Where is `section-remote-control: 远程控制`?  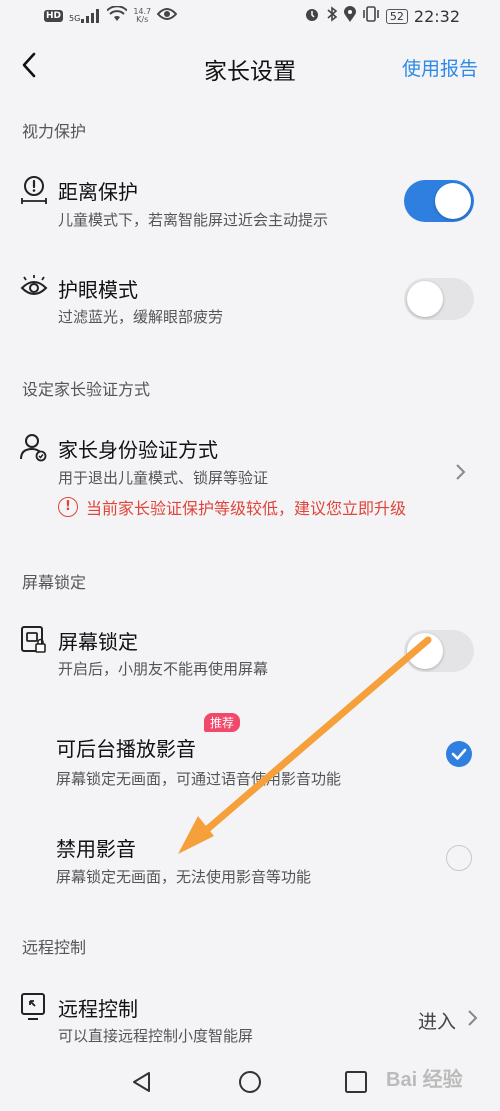
section-remote-control: 远程控制 is located at coordinates (54, 947).